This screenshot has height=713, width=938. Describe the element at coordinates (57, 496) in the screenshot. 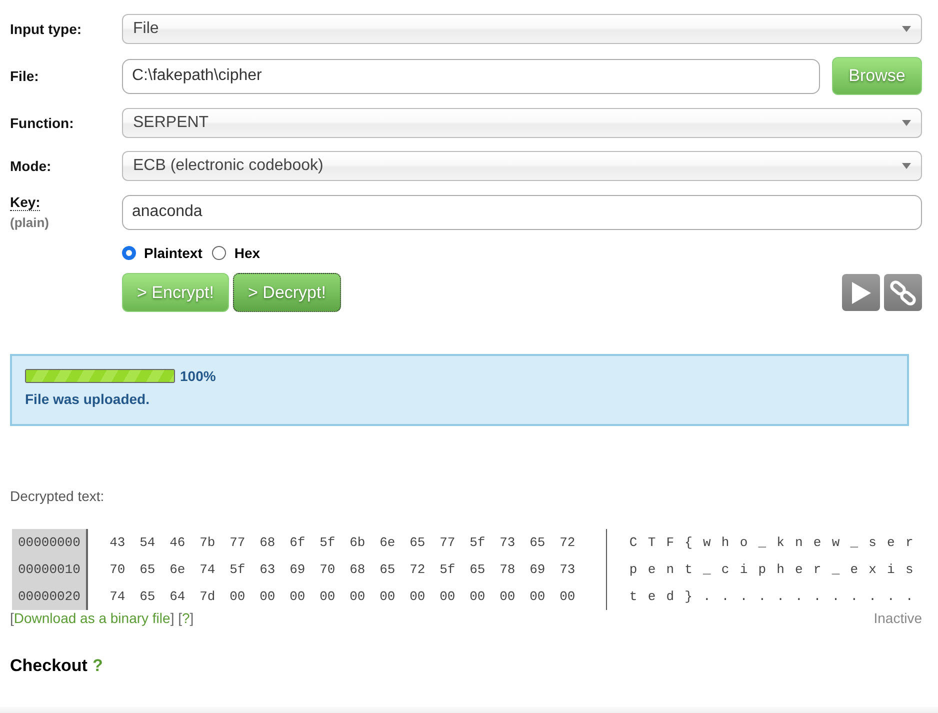

I see `output-title: Decrypted text:` at that location.